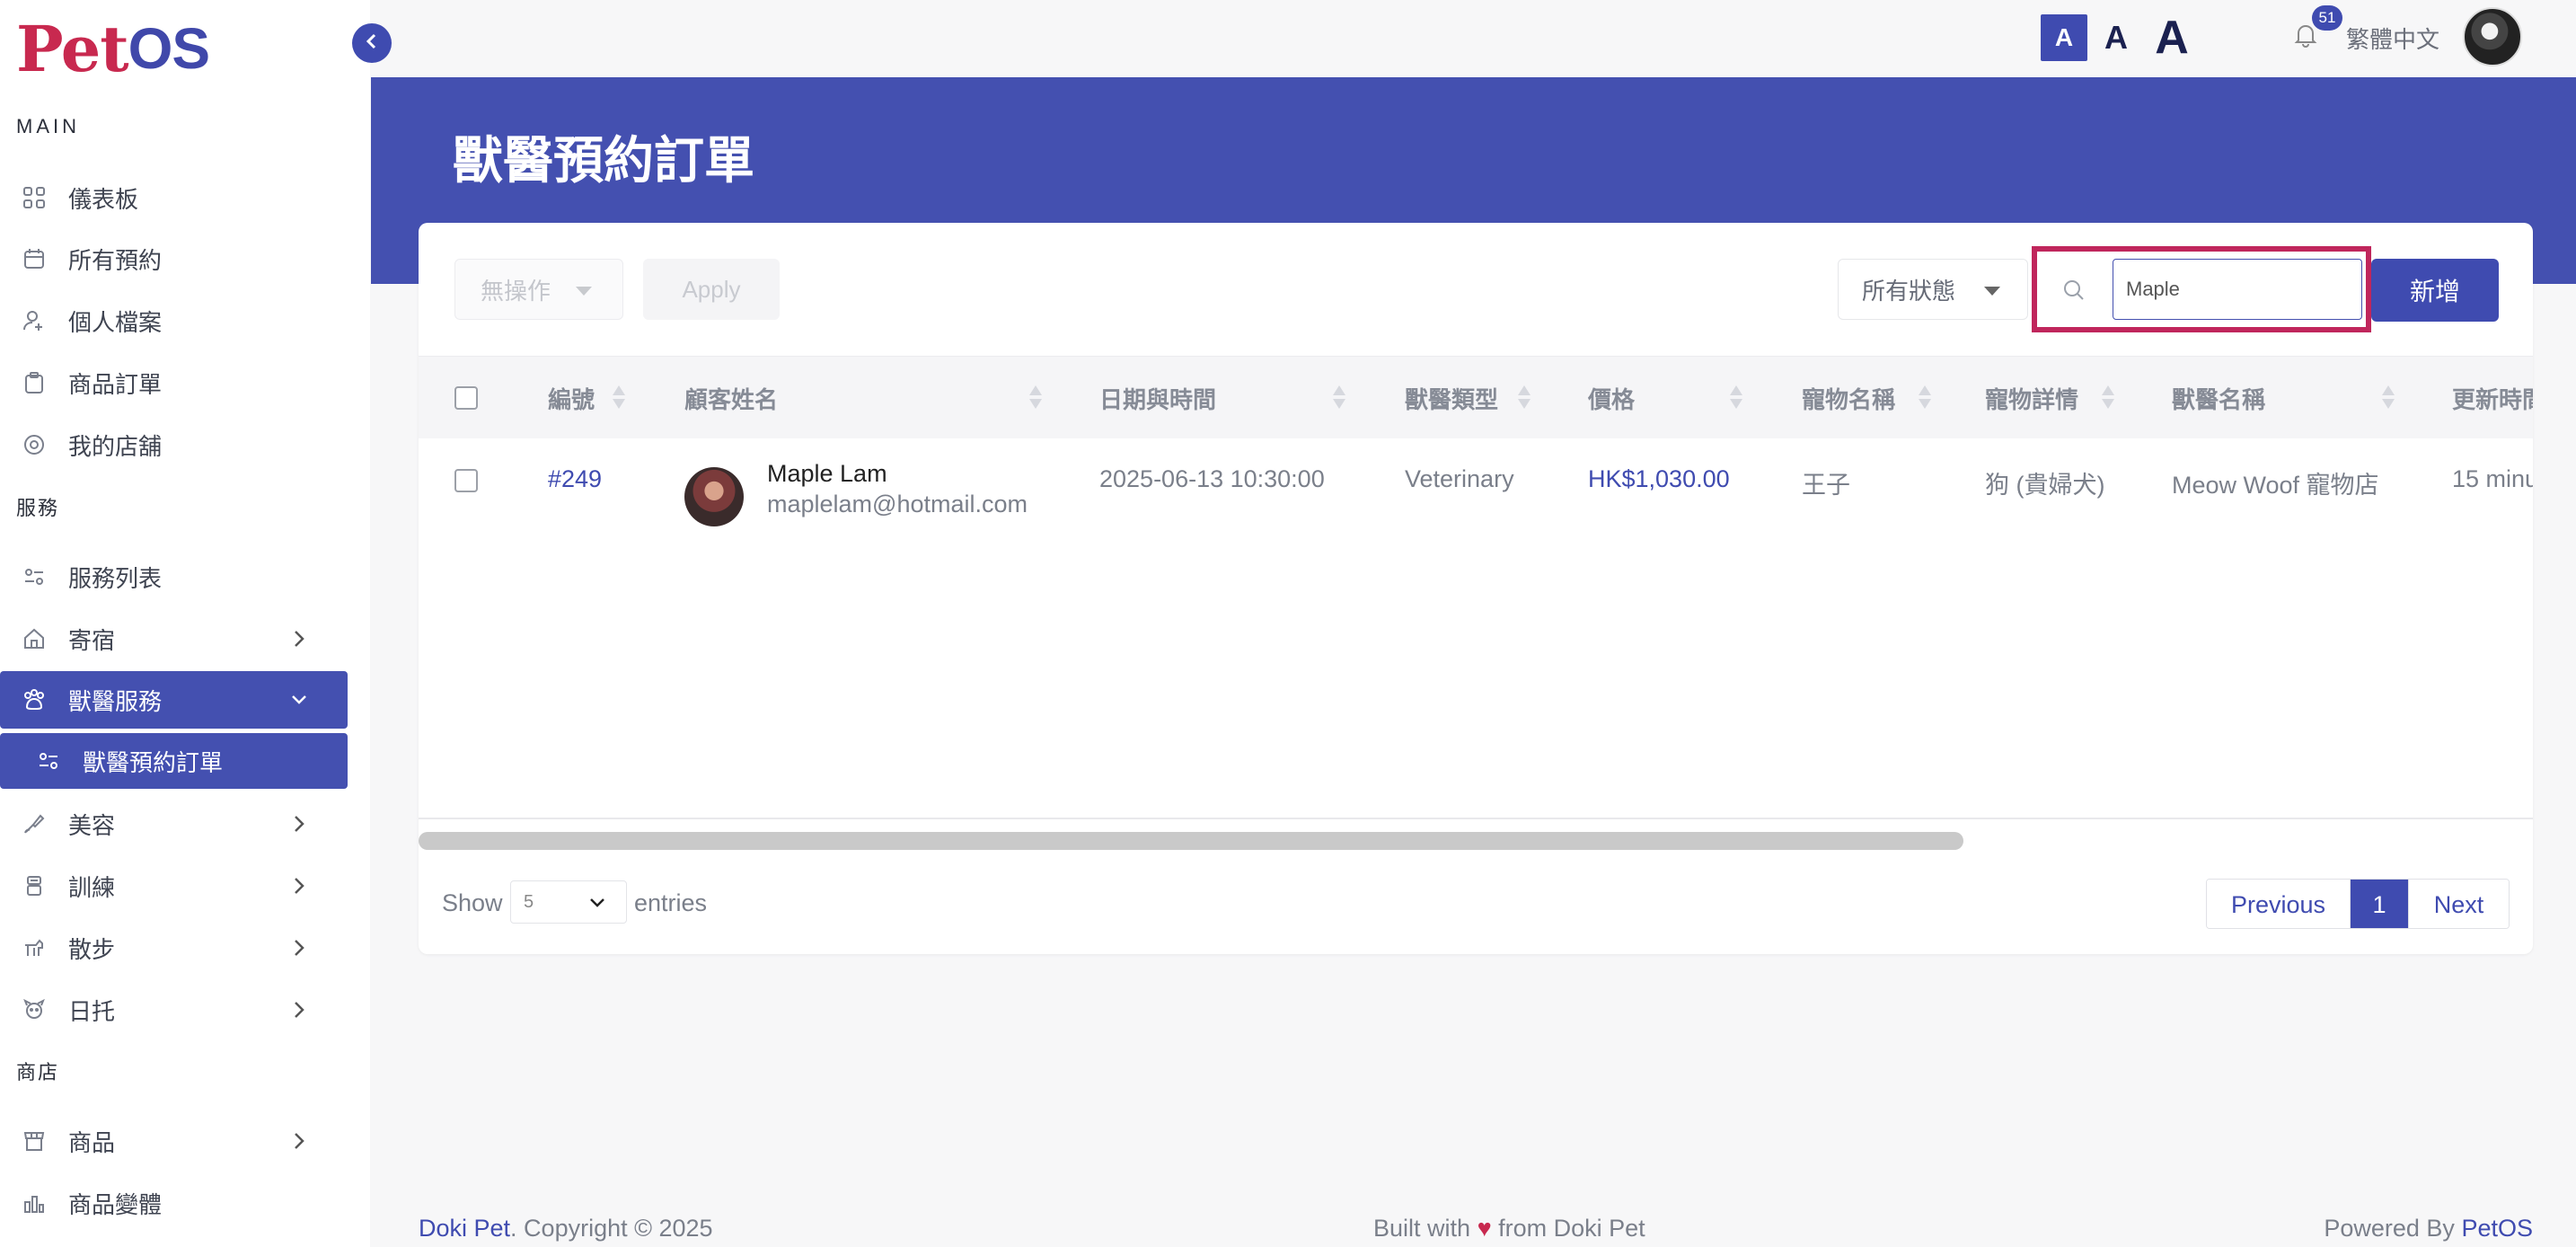 The width and height of the screenshot is (2576, 1247). Describe the element at coordinates (174, 639) in the screenshot. I see `sidebar-item-boarding: 寄宿` at that location.